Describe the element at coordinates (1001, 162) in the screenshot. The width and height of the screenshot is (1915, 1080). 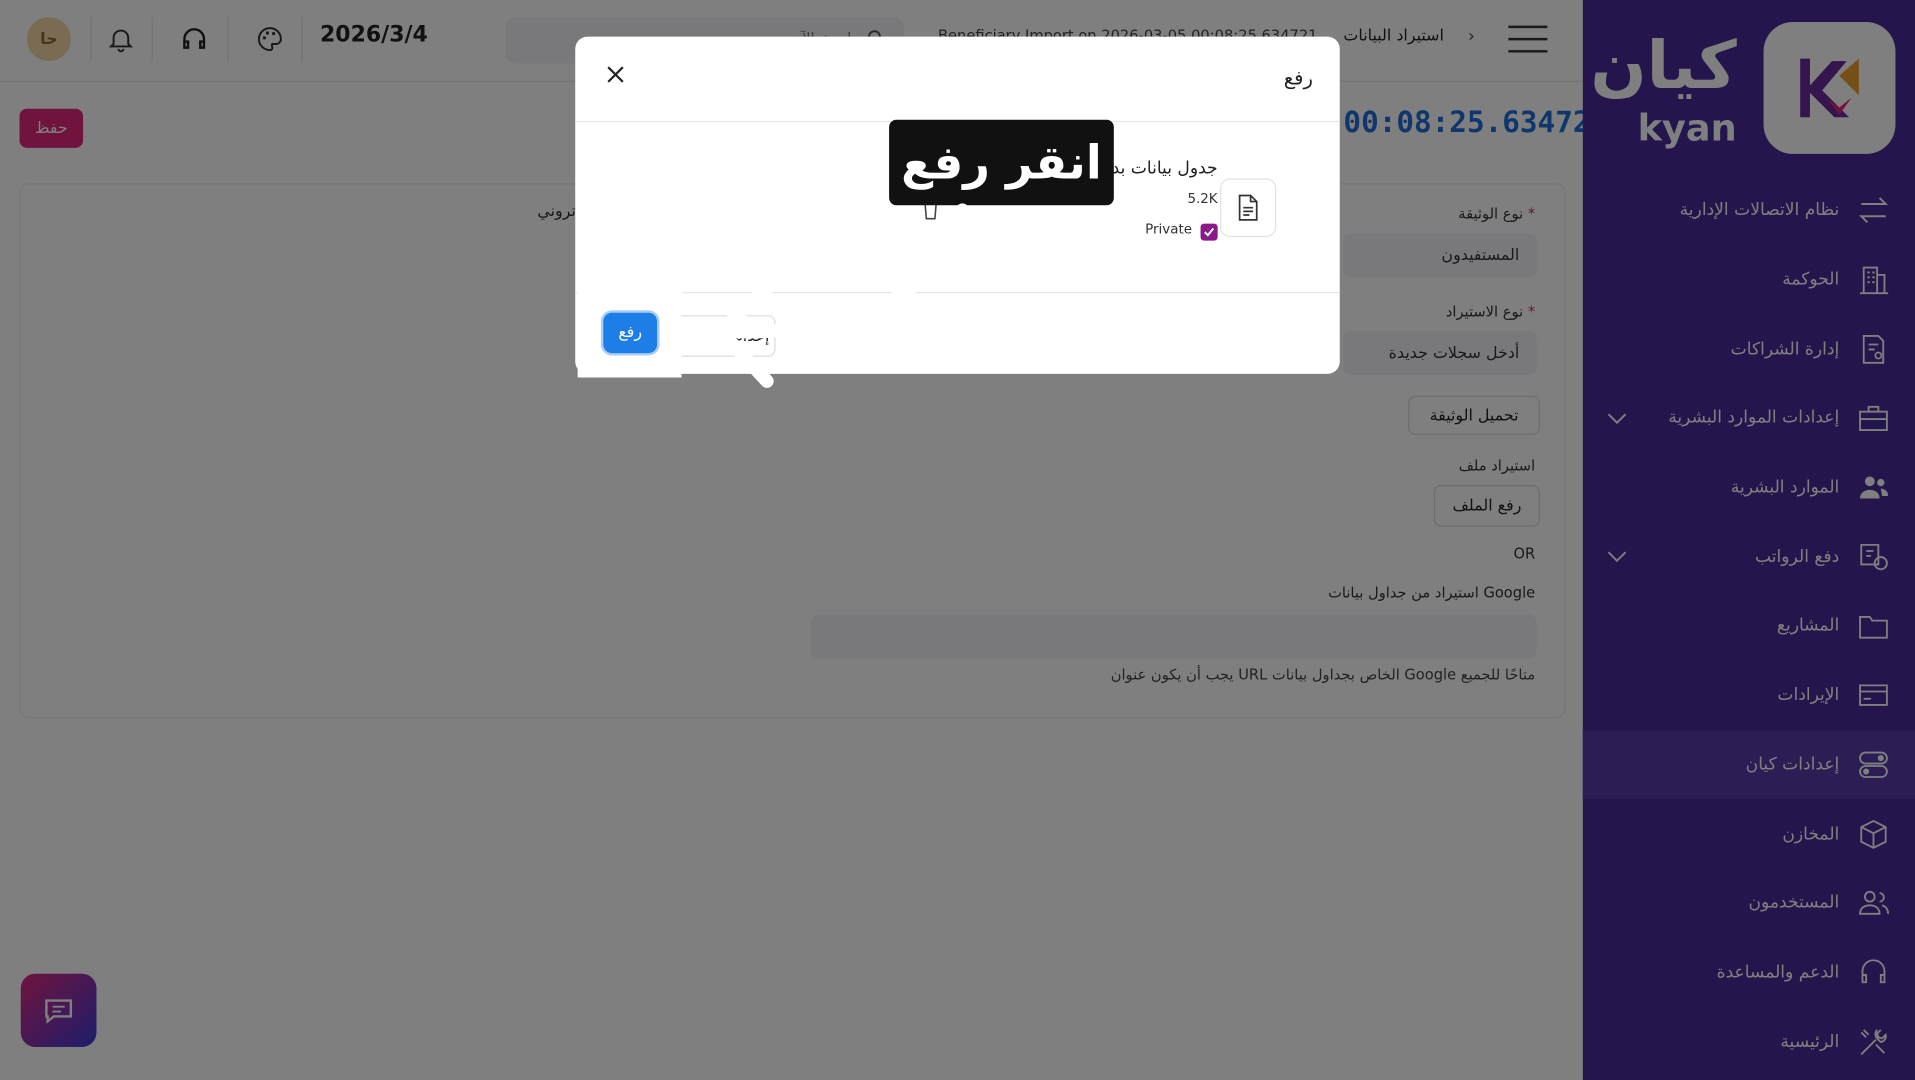
I see `tutorial-tooltip: انقر رفع` at that location.